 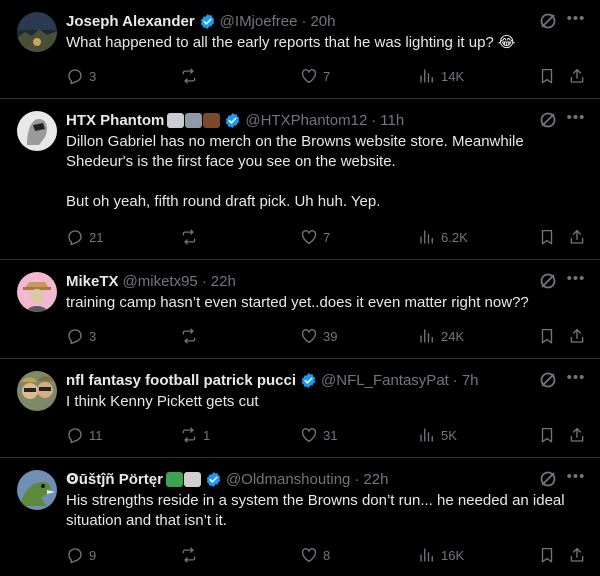 What do you see at coordinates (437, 435) in the screenshot?
I see `views-button: 5K` at bounding box center [437, 435].